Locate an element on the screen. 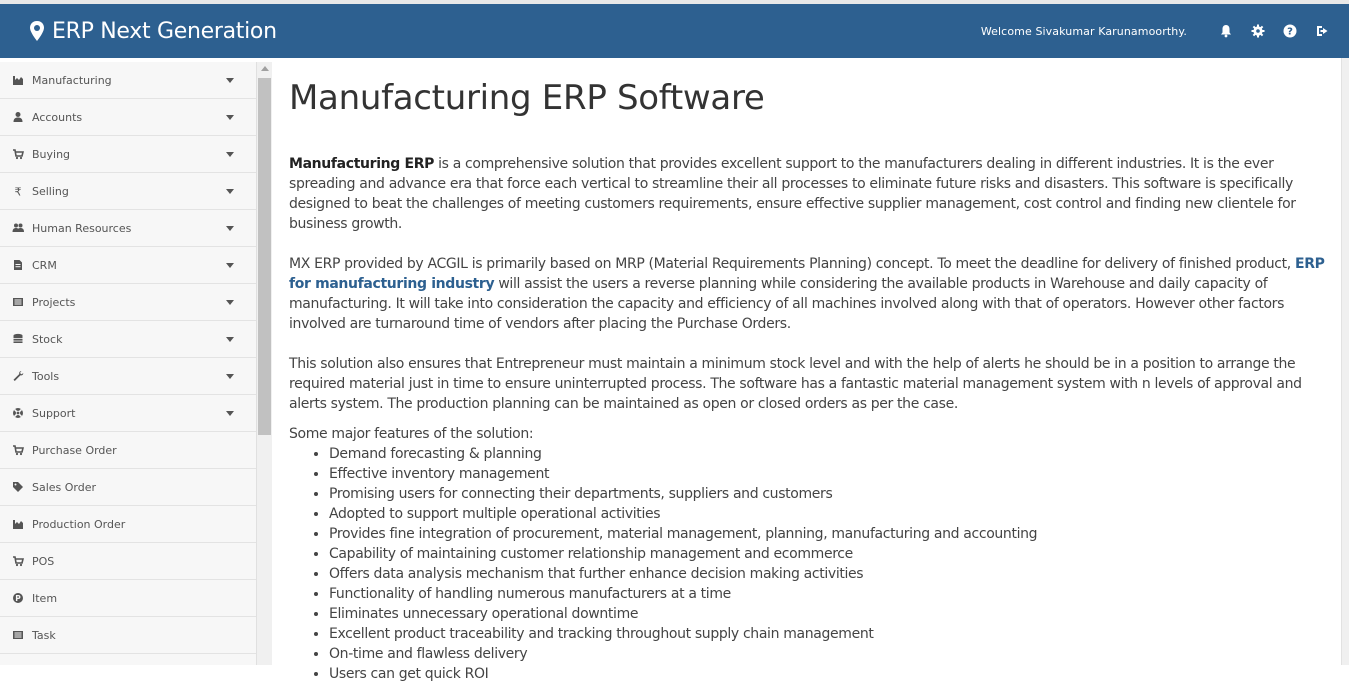  sidebar-item-production-order: Production Order is located at coordinates (128, 524).